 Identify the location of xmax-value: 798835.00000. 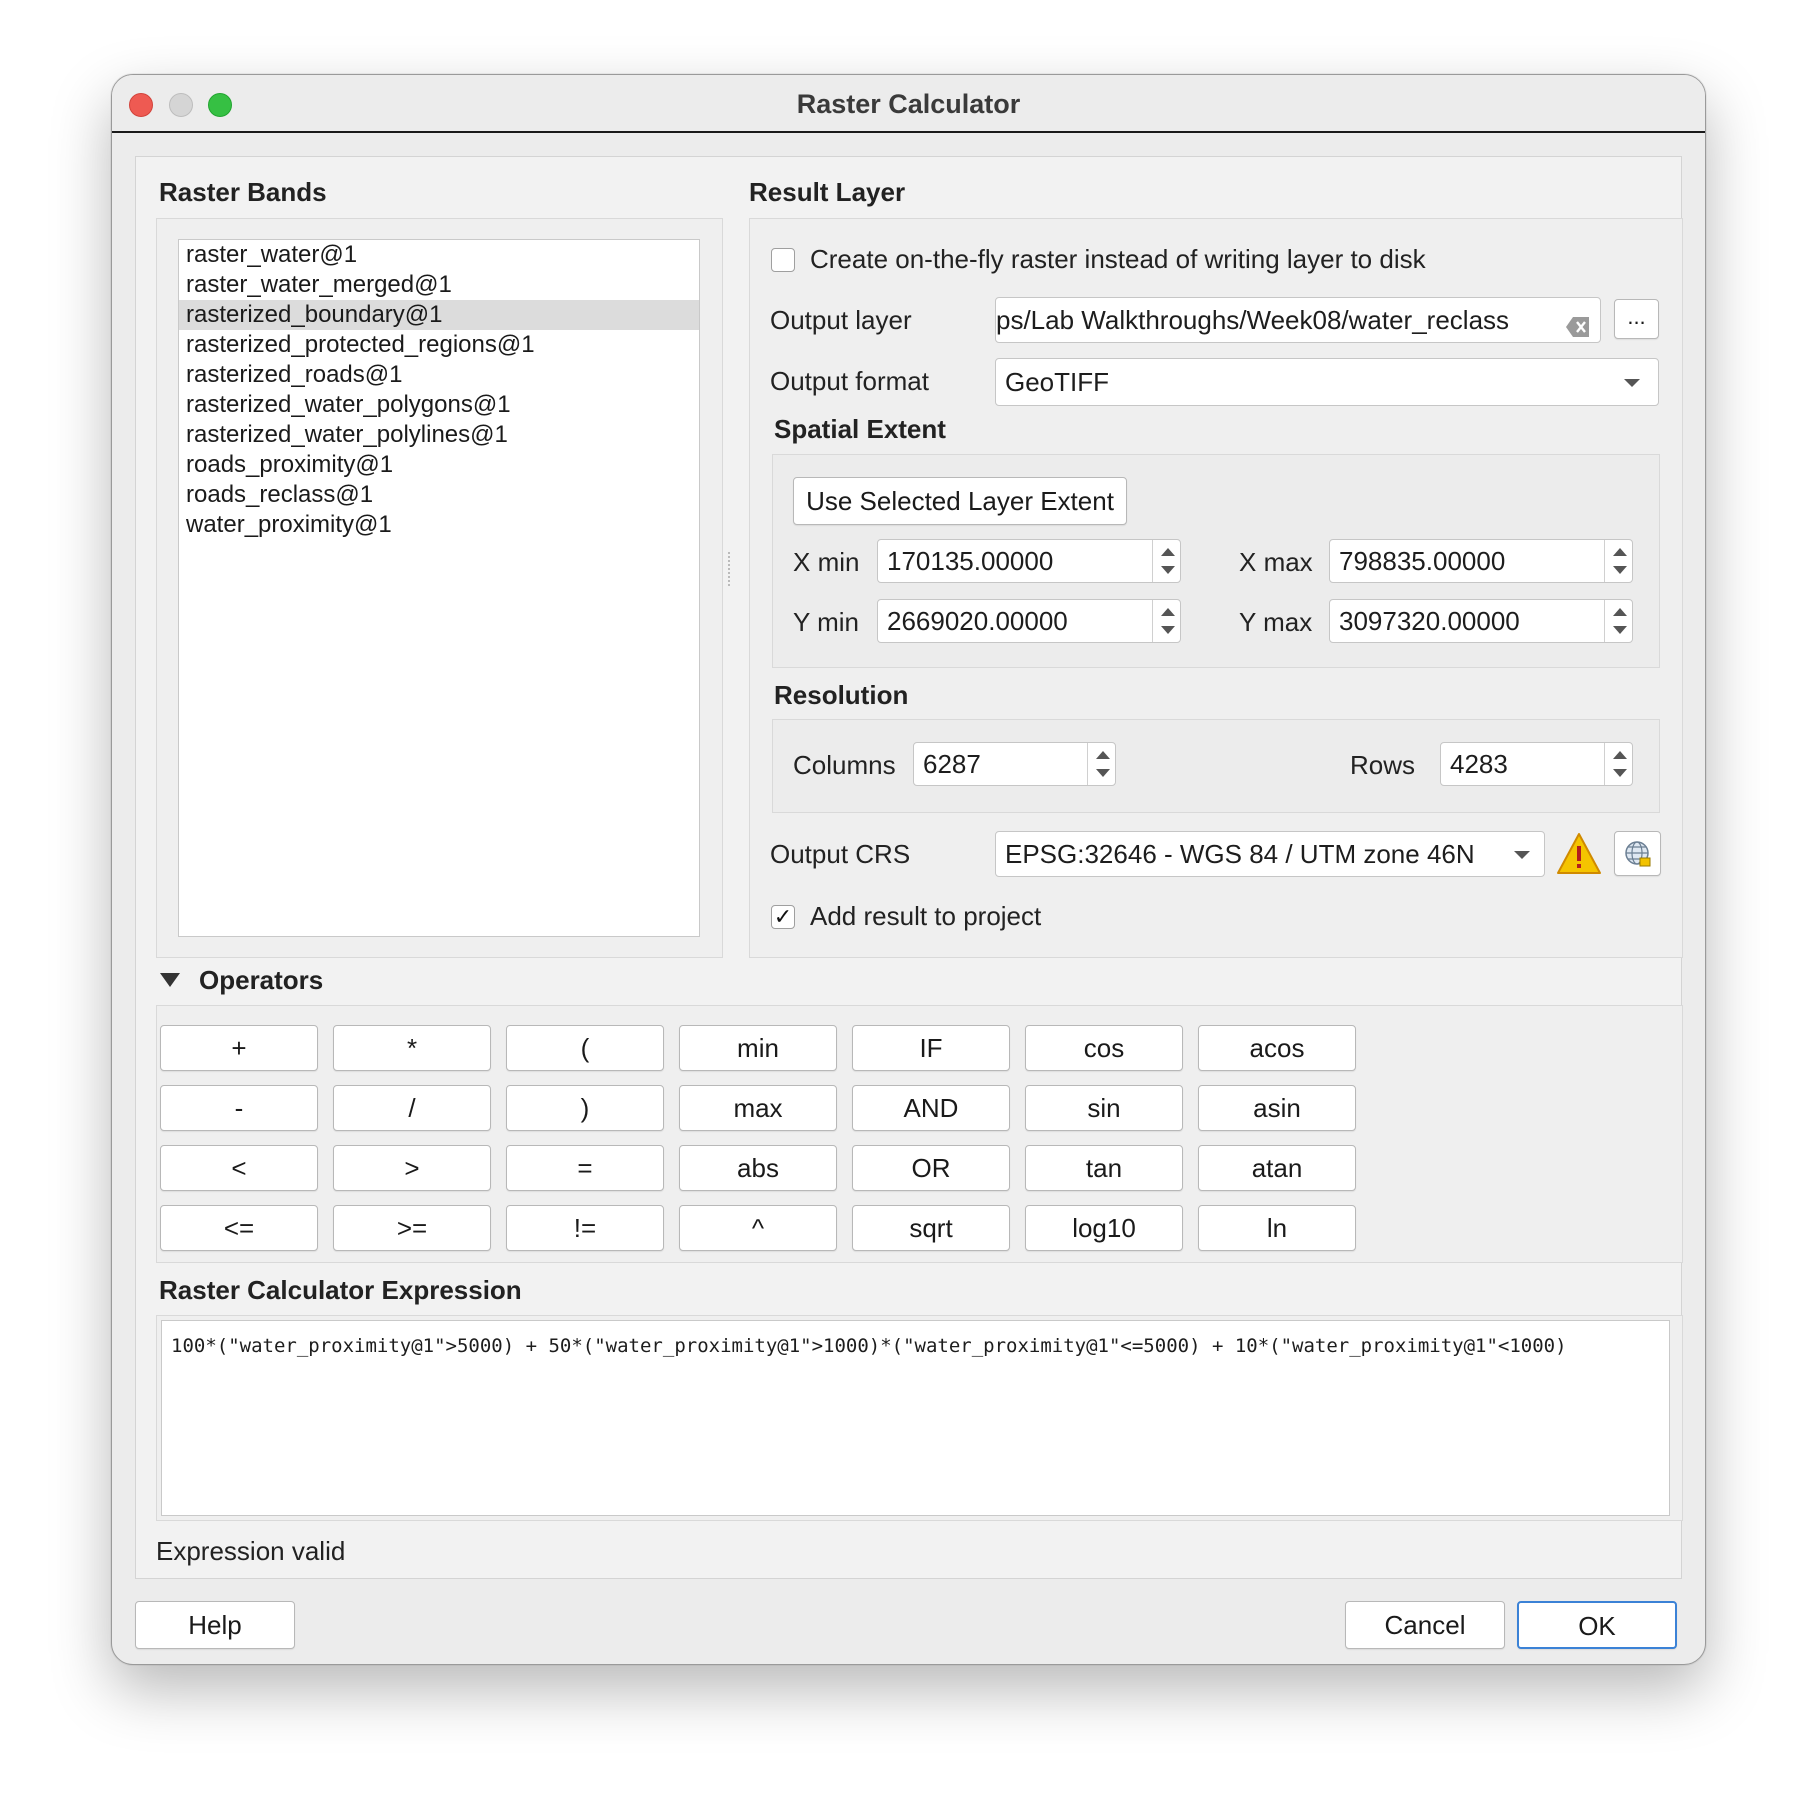
(1422, 561).